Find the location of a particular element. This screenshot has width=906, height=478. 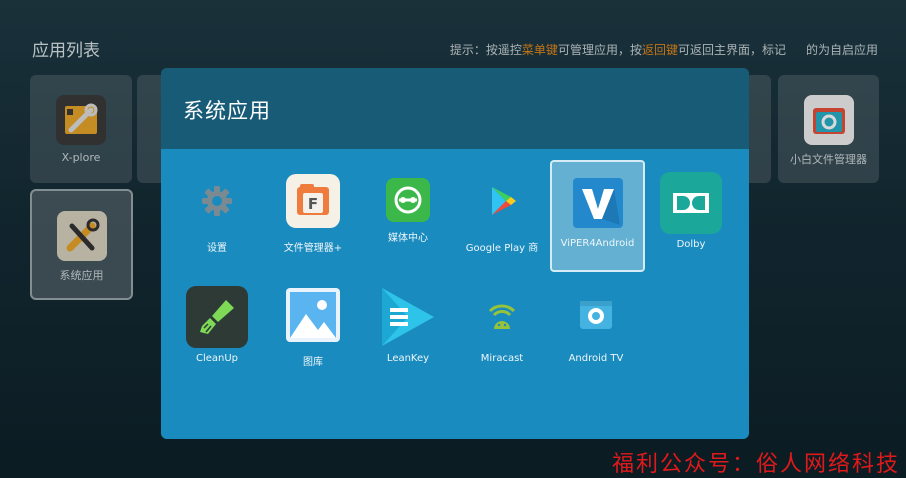

hint-part1: 提示：按遥控 is located at coordinates (485, 50).